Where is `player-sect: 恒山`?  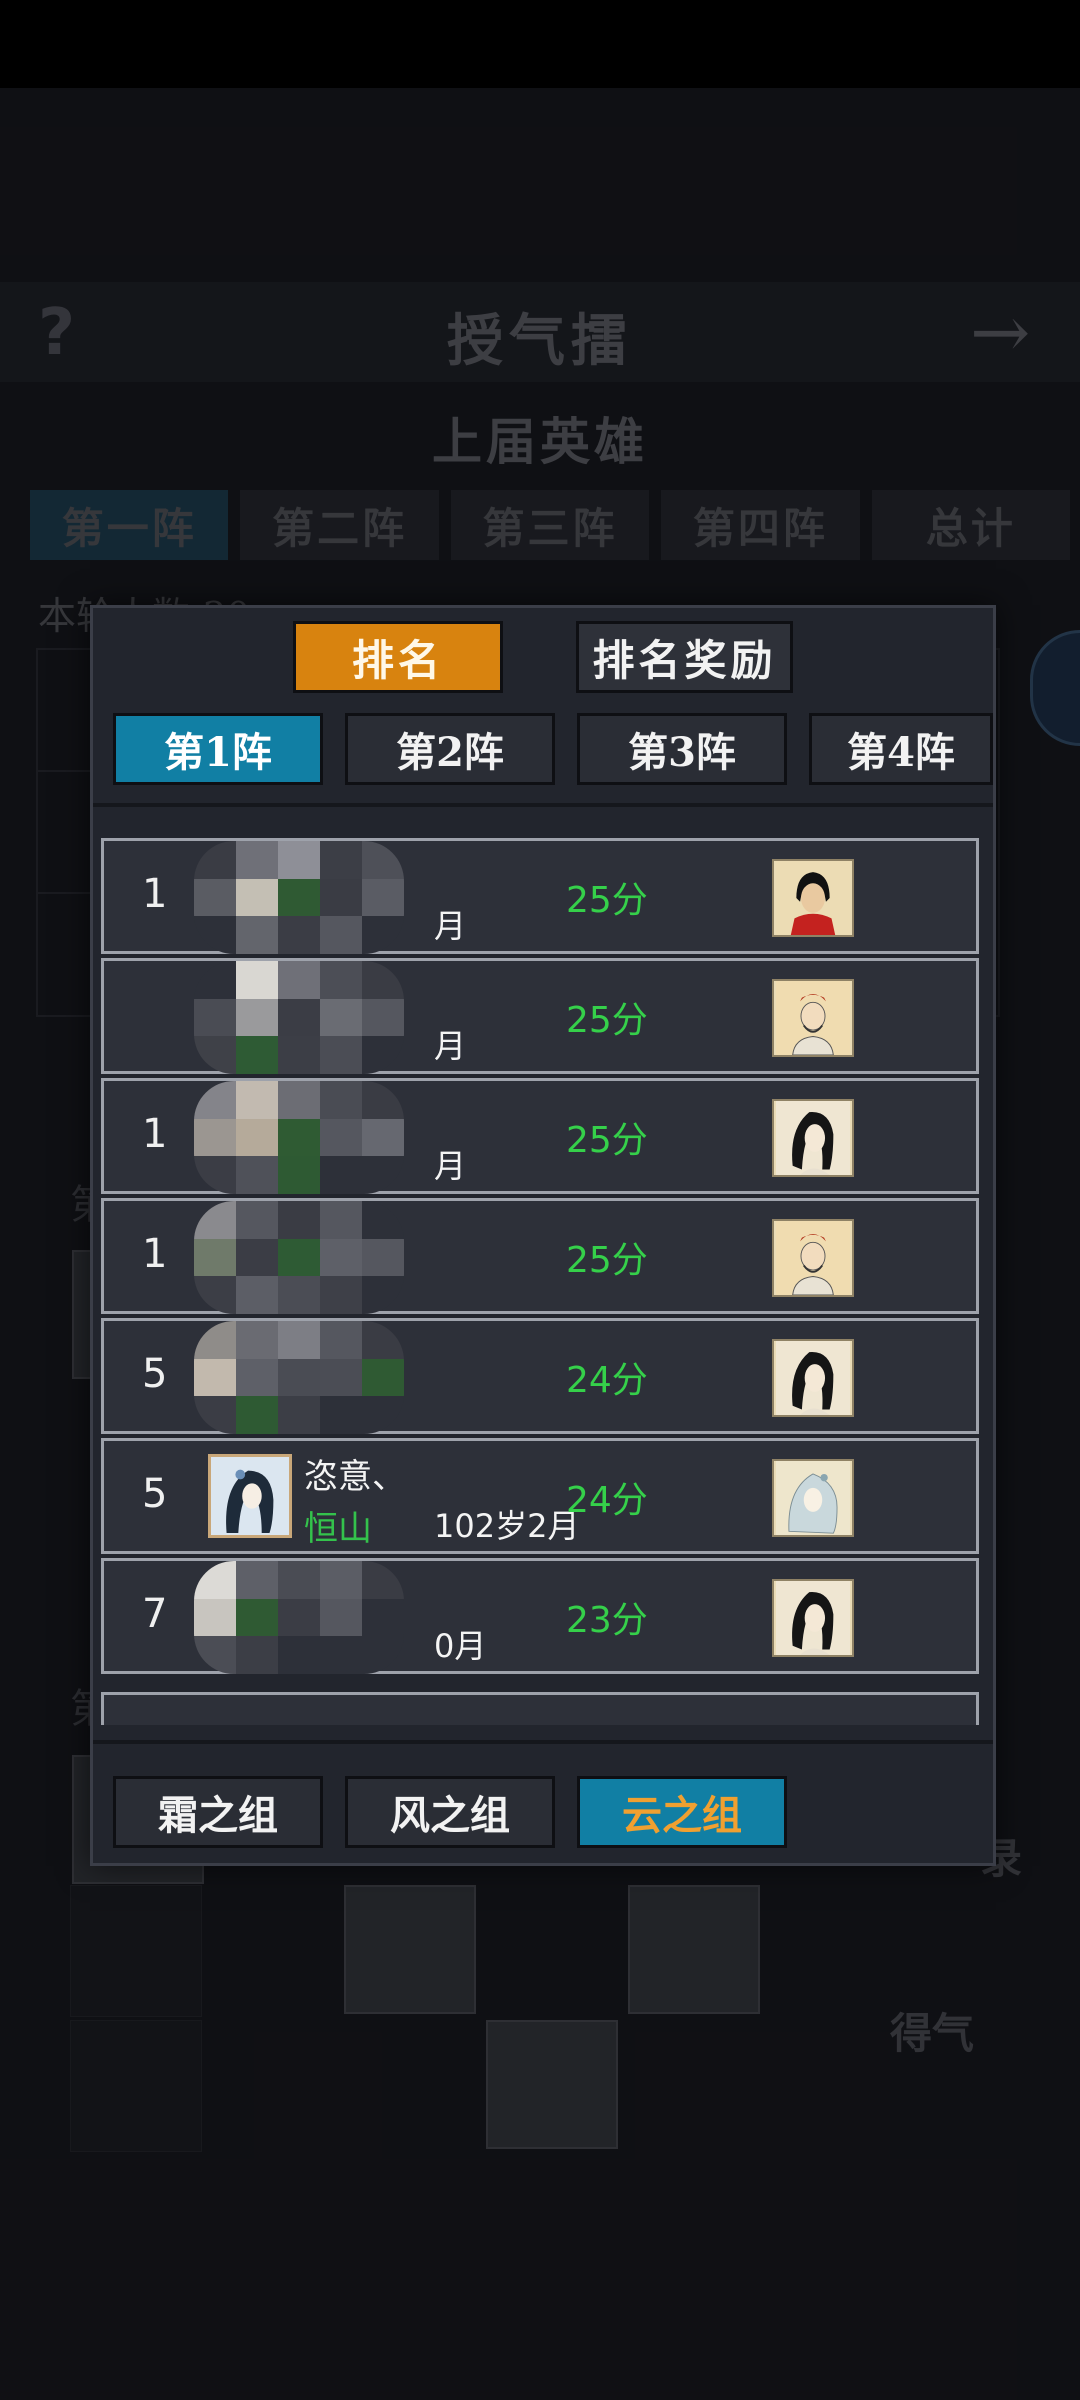
player-sect: 恒山 is located at coordinates (338, 1529).